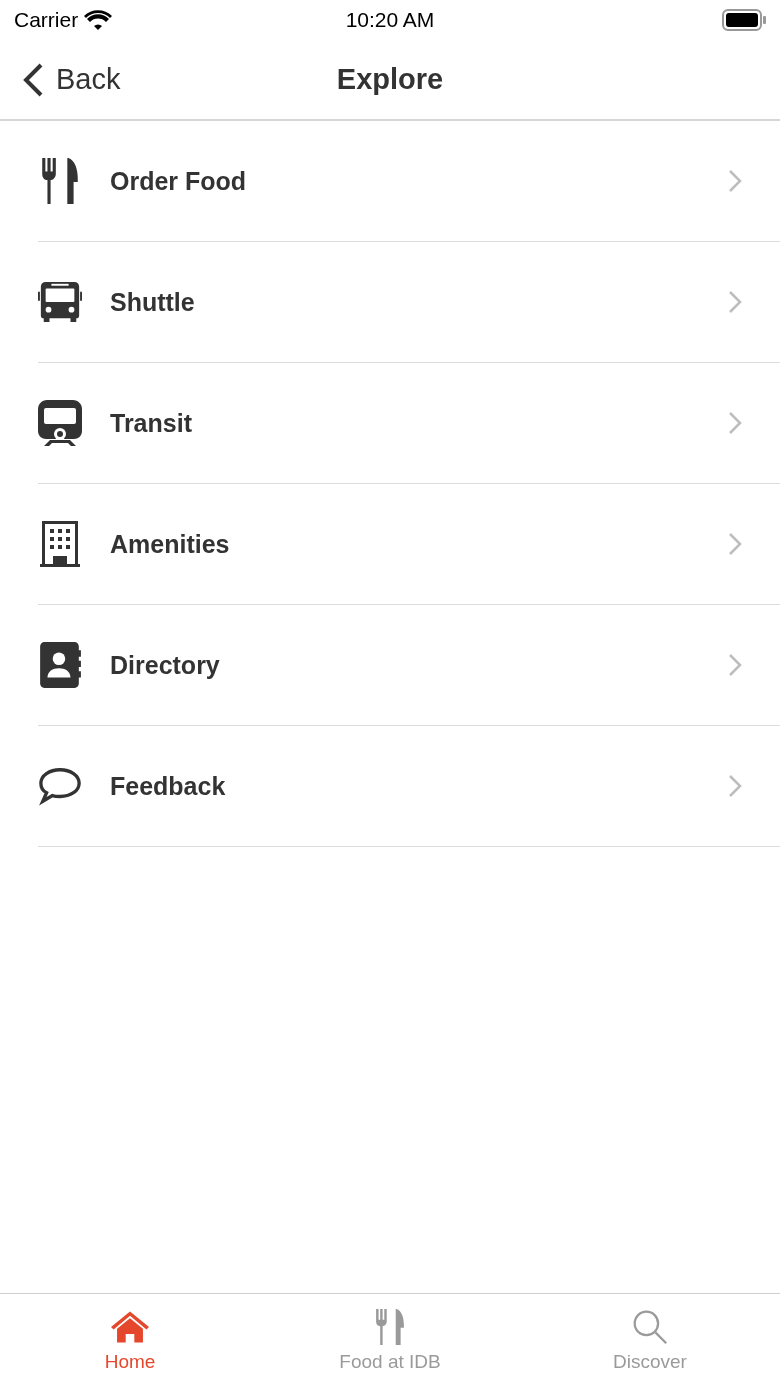  I want to click on back-button: Back, so click(71, 79).